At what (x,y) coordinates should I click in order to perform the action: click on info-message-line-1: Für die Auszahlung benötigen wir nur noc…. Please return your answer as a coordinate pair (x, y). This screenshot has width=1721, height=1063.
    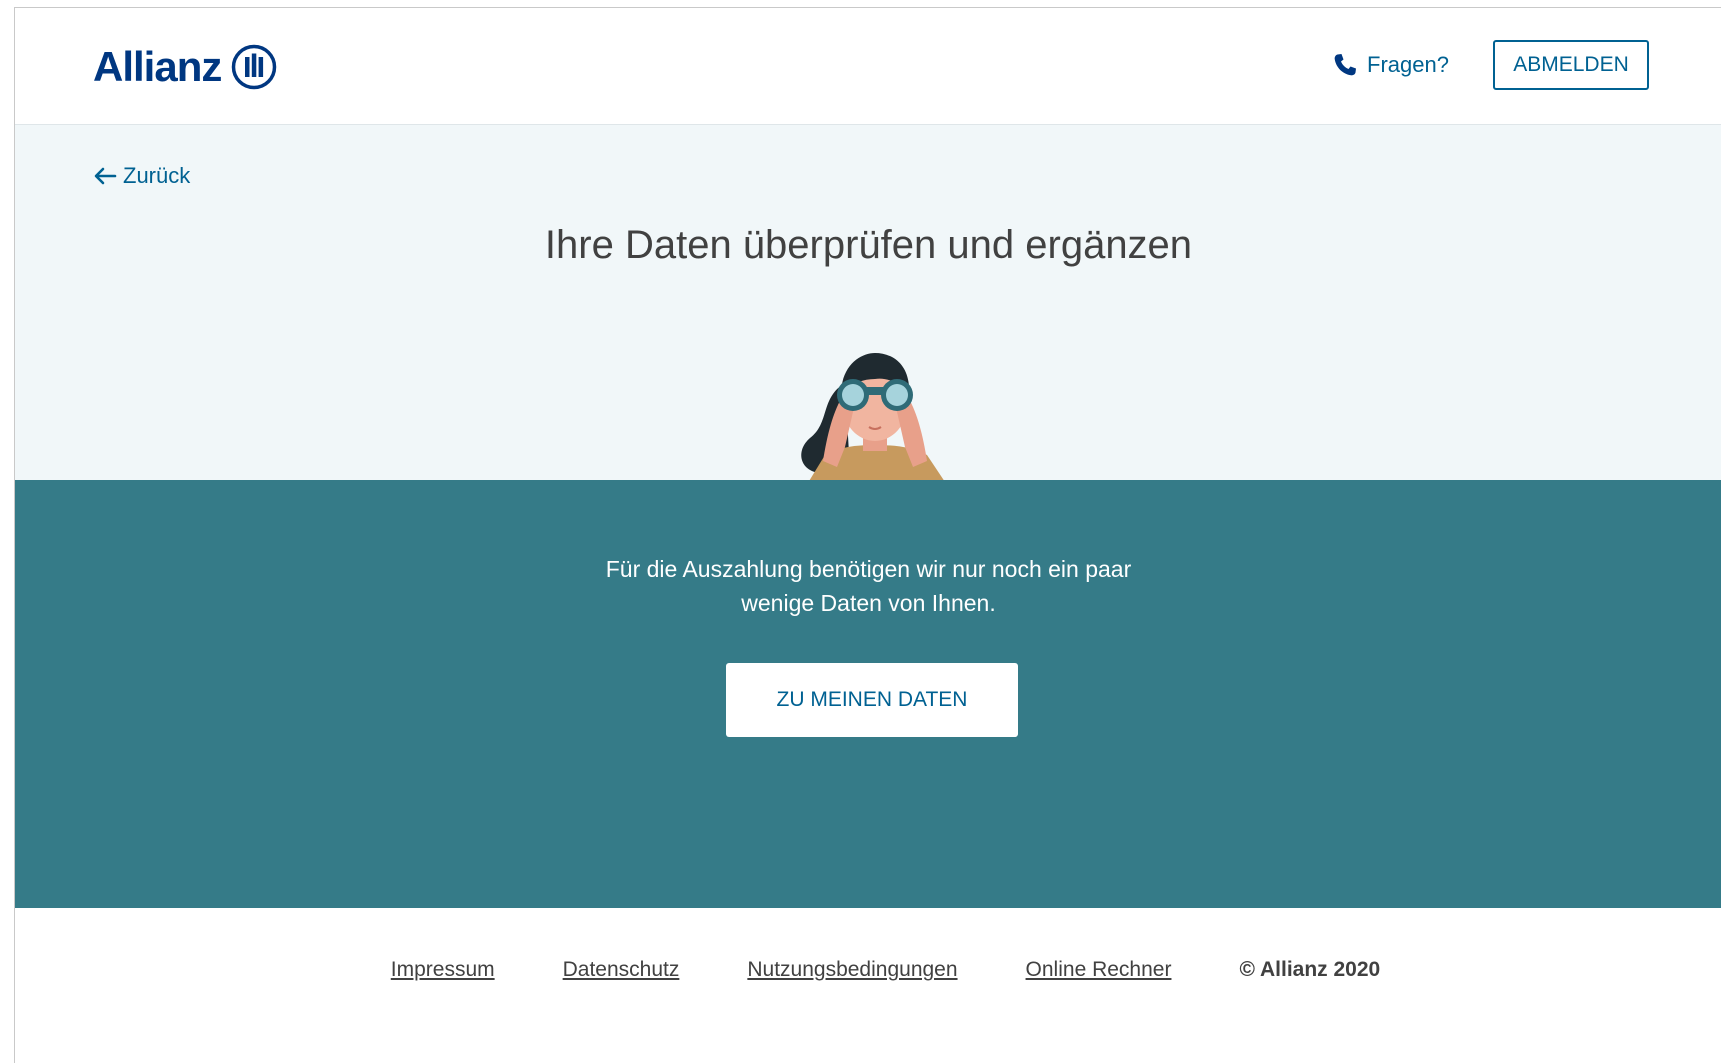
    Looking at the image, I should click on (868, 569).